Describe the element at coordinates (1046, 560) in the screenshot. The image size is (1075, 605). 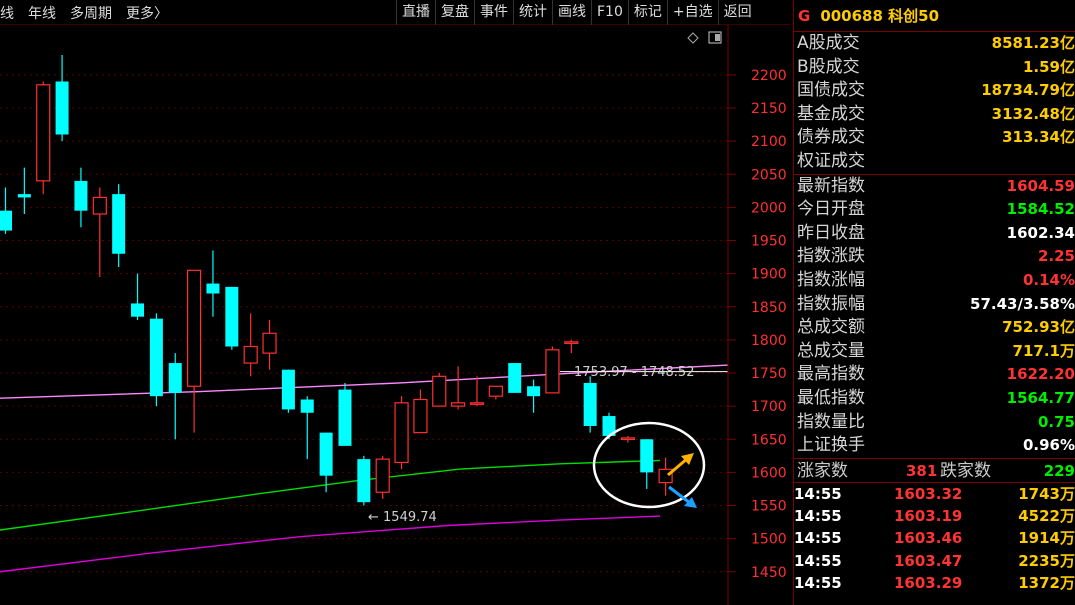
I see `tick-volume: 2235万` at that location.